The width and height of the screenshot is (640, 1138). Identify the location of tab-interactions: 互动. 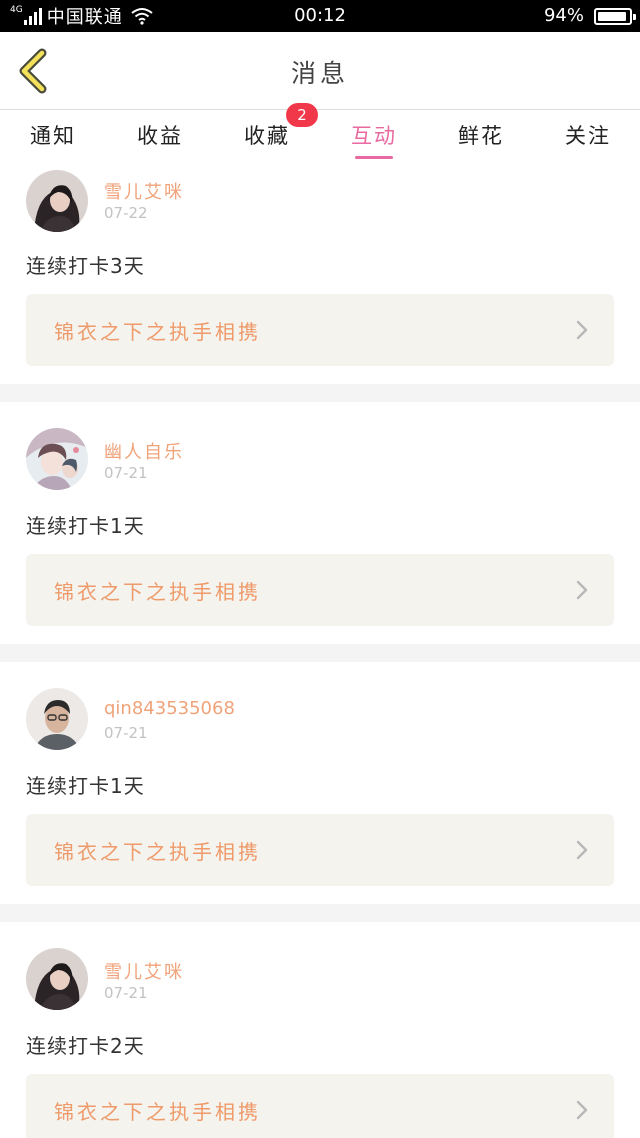
(374, 139).